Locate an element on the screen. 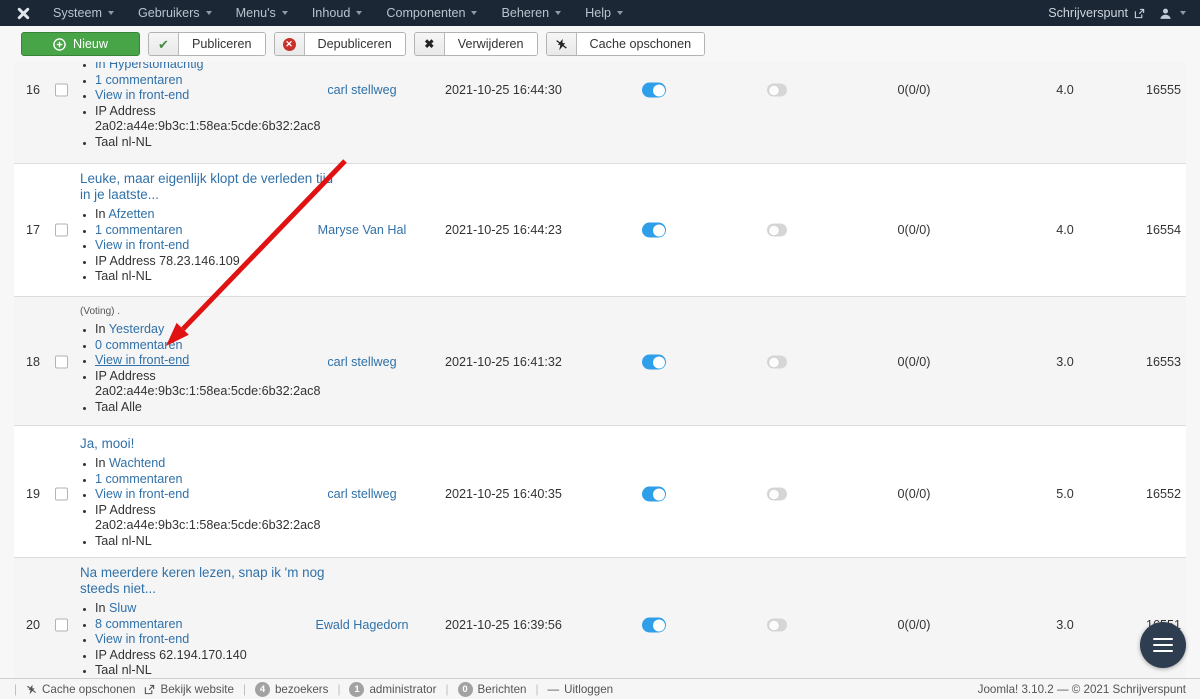 The image size is (1200, 699). ip-address-continued: 2a02:a44e:9b3c:1:58ea:5cde:6b32:2ac8 is located at coordinates (208, 126).